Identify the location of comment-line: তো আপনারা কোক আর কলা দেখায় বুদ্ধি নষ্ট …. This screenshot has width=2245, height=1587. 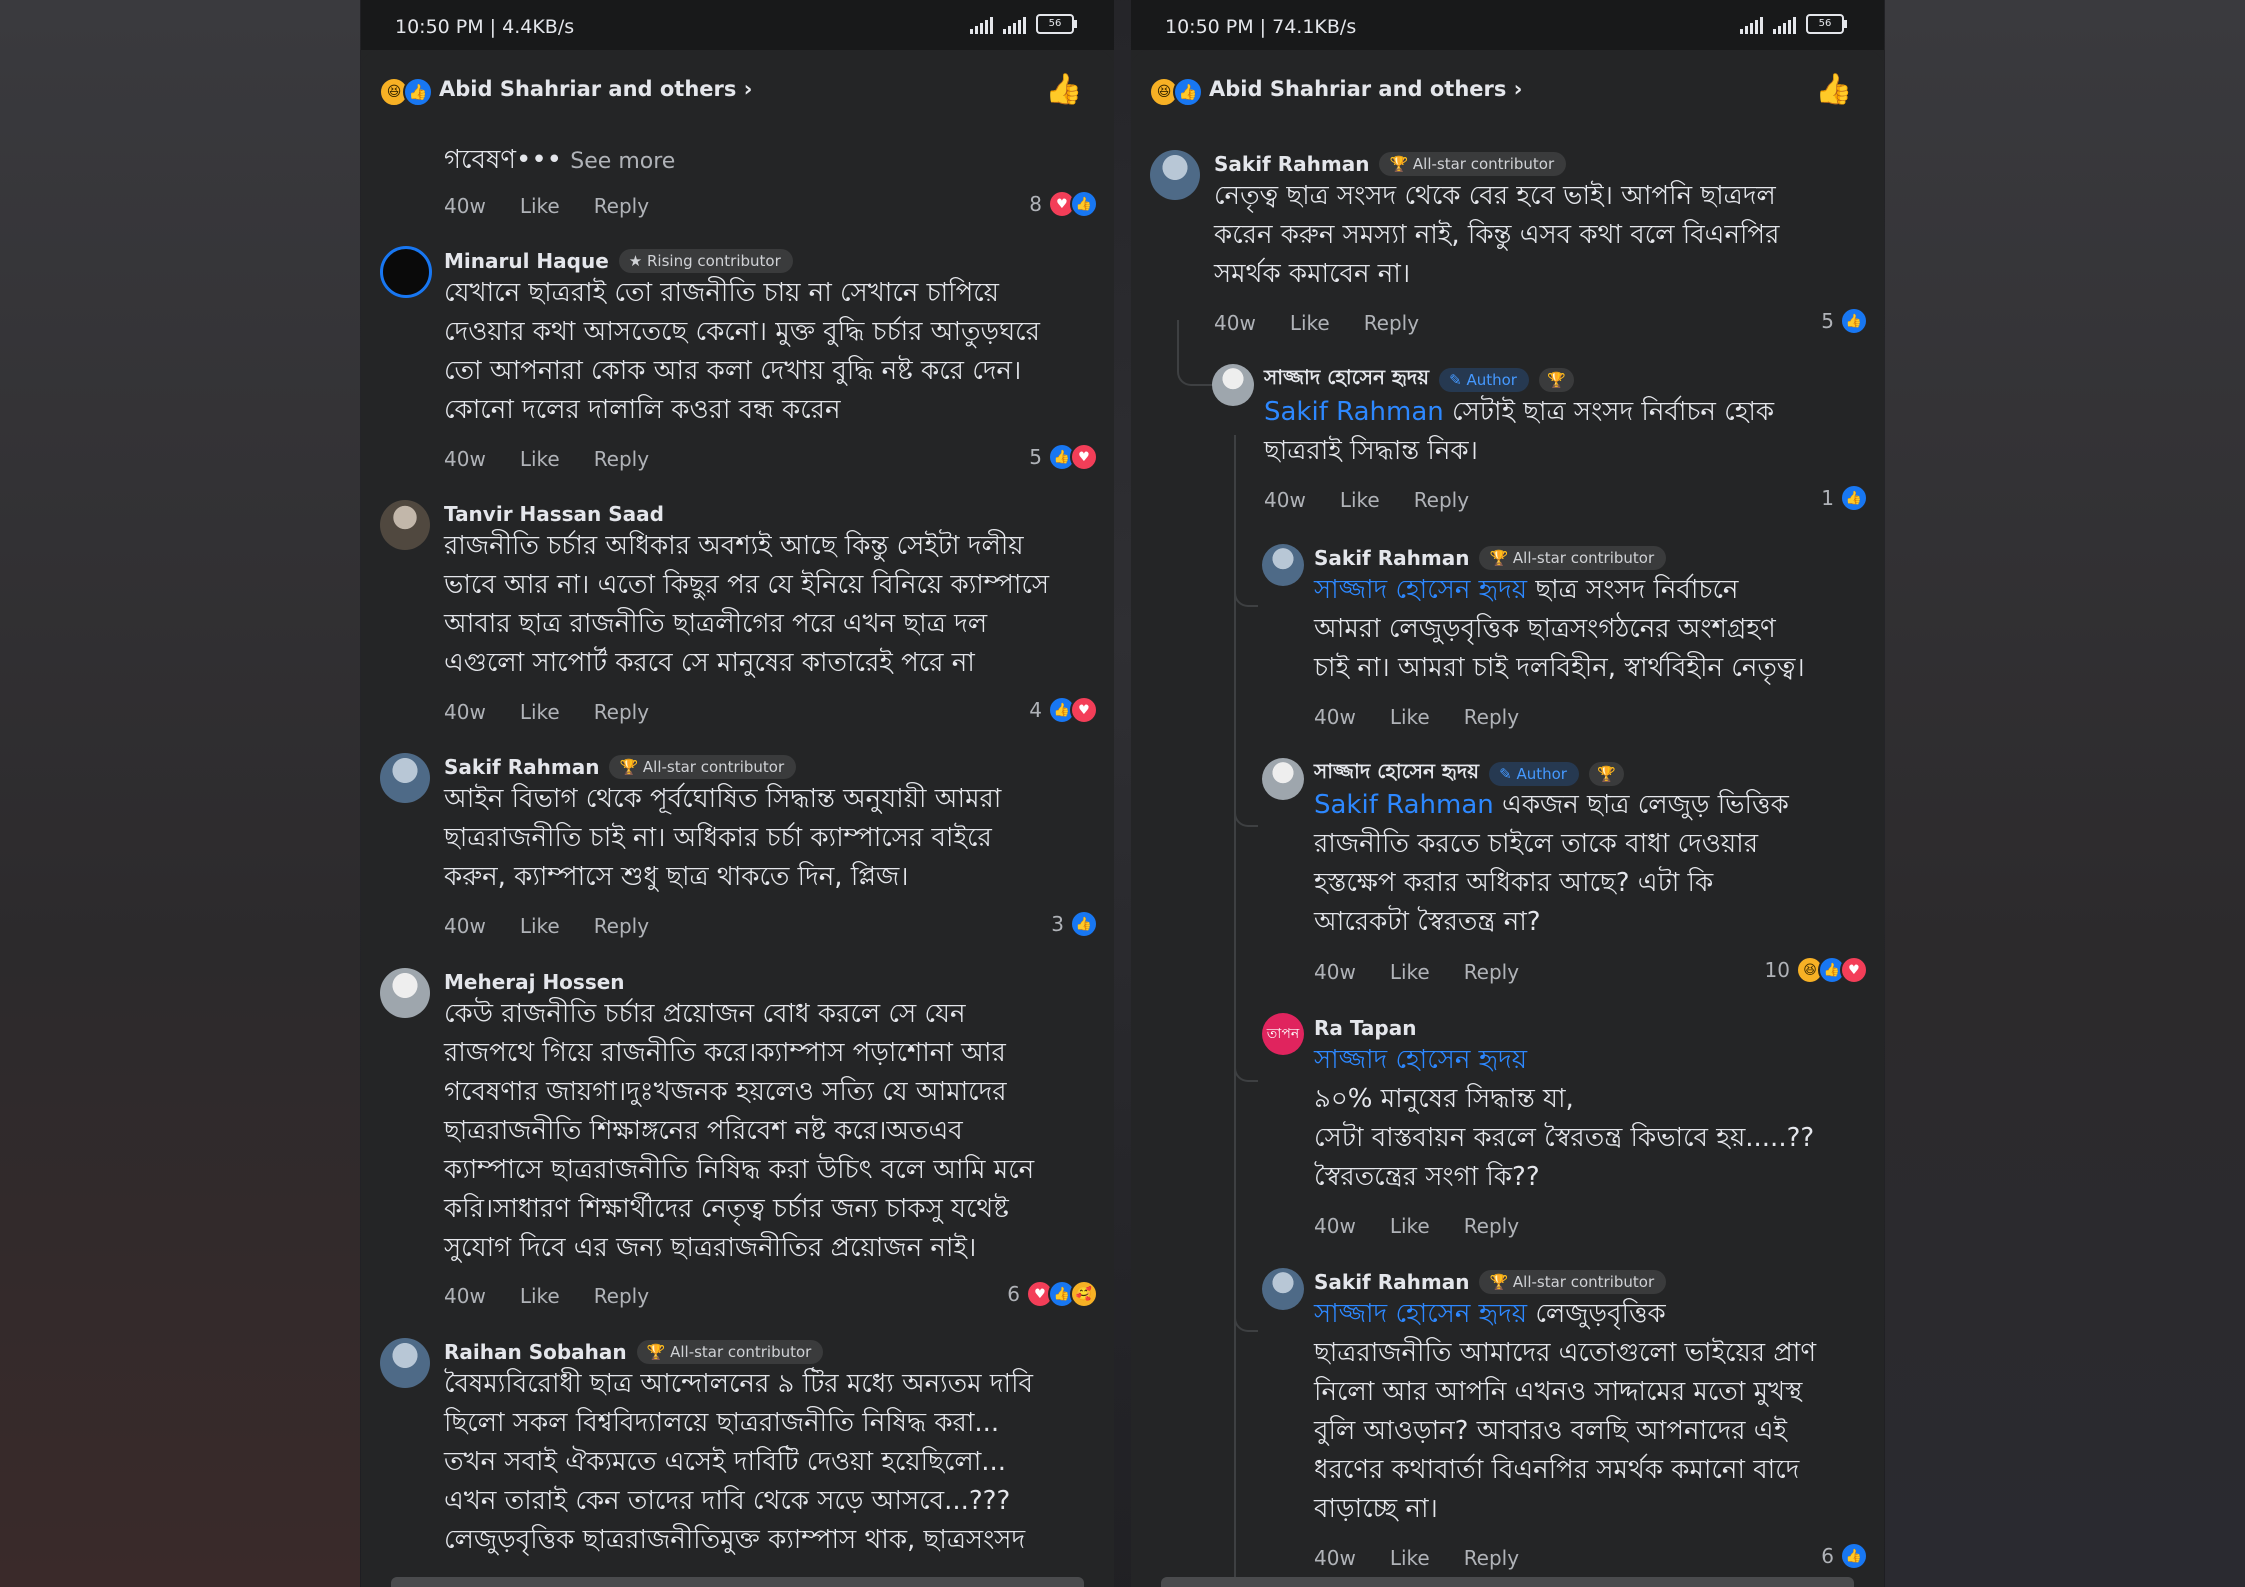
(733, 371).